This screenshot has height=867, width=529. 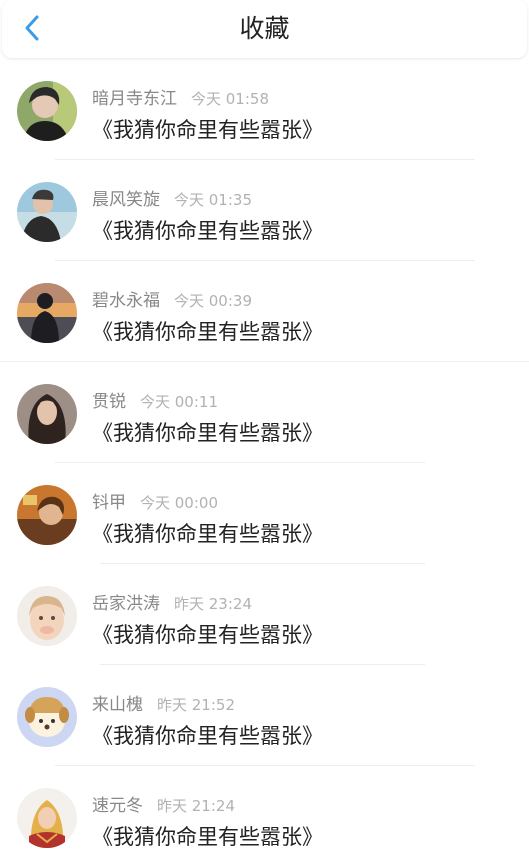 What do you see at coordinates (126, 604) in the screenshot?
I see `item-name: 岳家洪涛` at bounding box center [126, 604].